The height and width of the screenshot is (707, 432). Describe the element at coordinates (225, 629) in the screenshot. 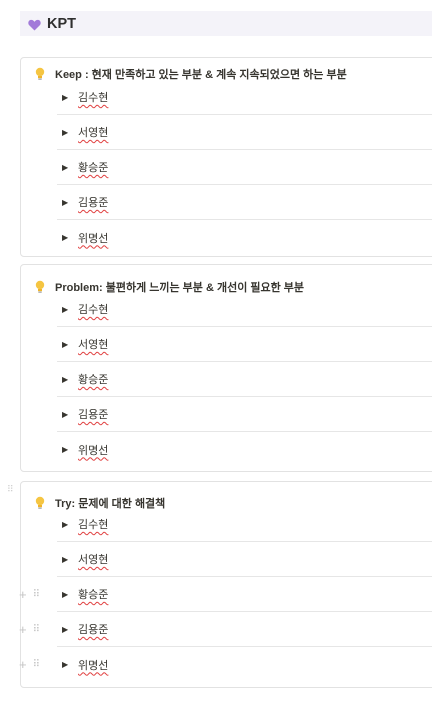

I see `toggle-item: + ⠿ ▶ 김용준` at that location.